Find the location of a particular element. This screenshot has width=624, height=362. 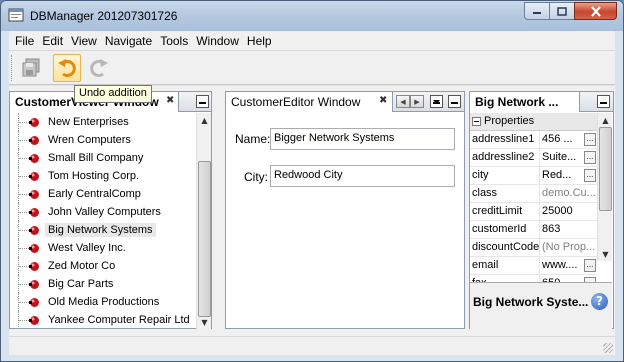

redo-button is located at coordinates (99, 68).